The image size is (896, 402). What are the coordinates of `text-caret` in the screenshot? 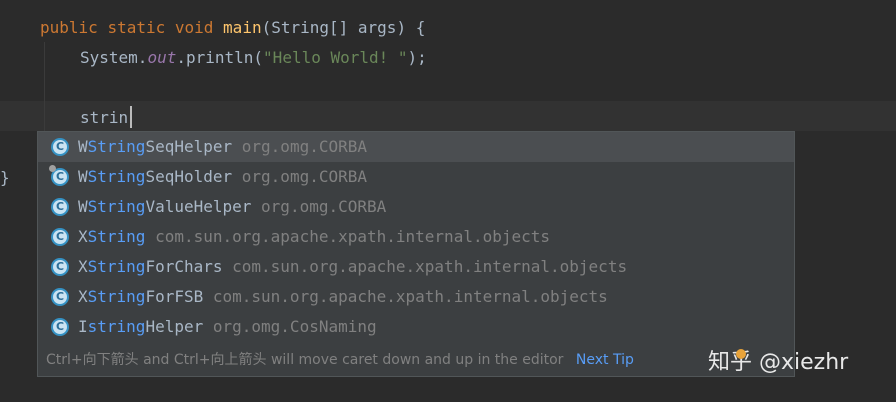 It's located at (131, 117).